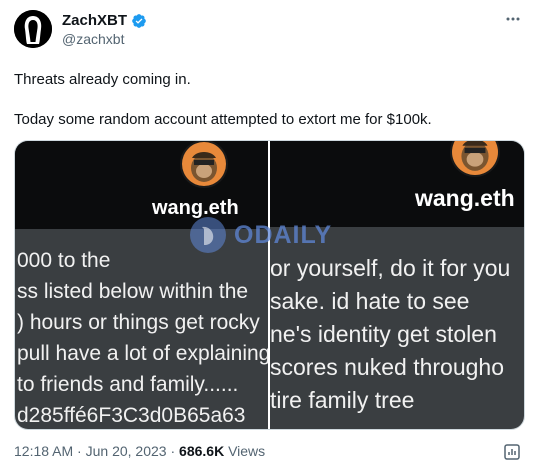 The height and width of the screenshot is (471, 537). What do you see at coordinates (387, 367) in the screenshot?
I see `message-line: scores nuked througho` at bounding box center [387, 367].